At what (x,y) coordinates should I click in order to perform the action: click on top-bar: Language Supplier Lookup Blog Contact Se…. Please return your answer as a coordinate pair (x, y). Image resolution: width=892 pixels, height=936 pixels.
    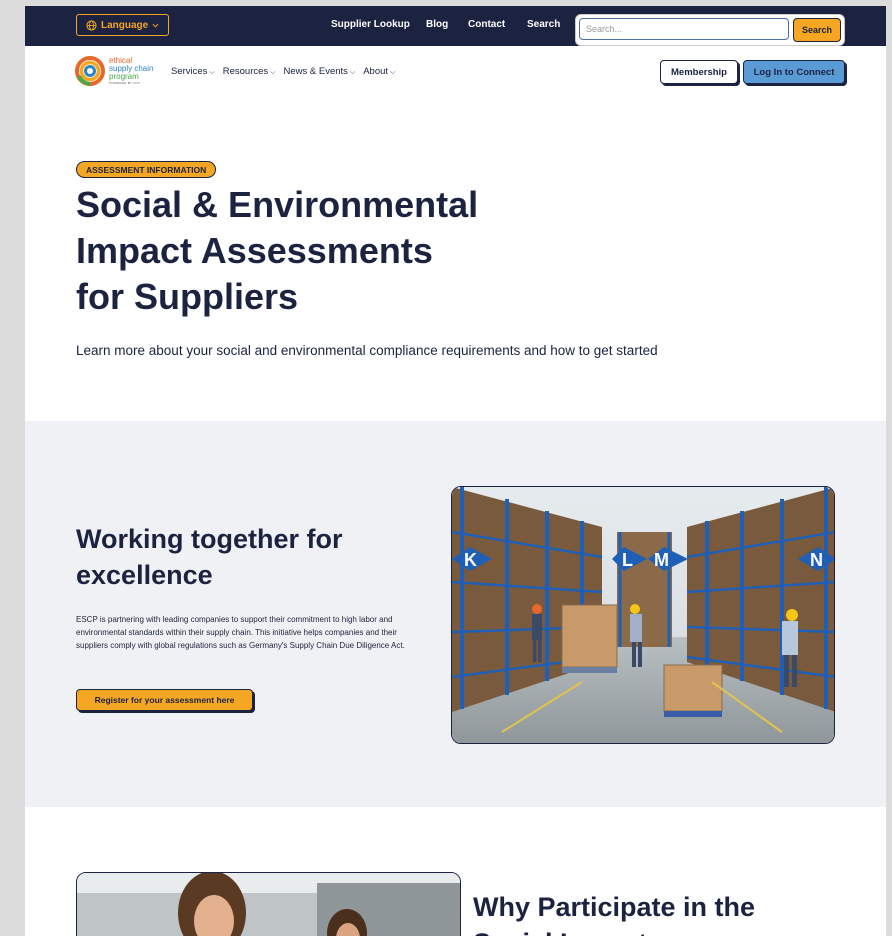
    Looking at the image, I should click on (455, 26).